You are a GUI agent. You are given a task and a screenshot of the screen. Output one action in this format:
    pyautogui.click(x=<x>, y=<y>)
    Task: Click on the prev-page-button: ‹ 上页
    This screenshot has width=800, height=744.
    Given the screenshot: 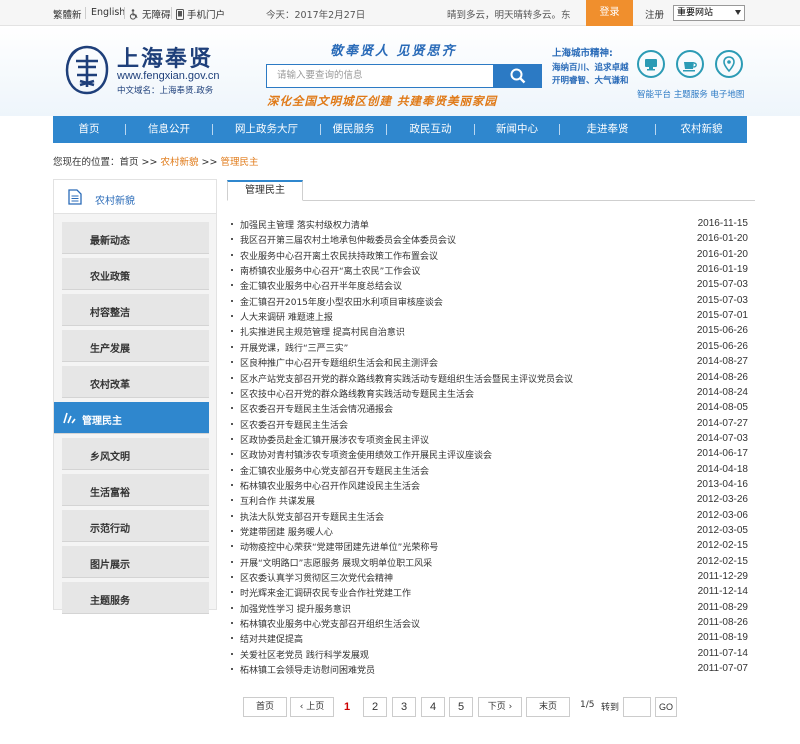 What is the action you would take?
    pyautogui.click(x=312, y=707)
    